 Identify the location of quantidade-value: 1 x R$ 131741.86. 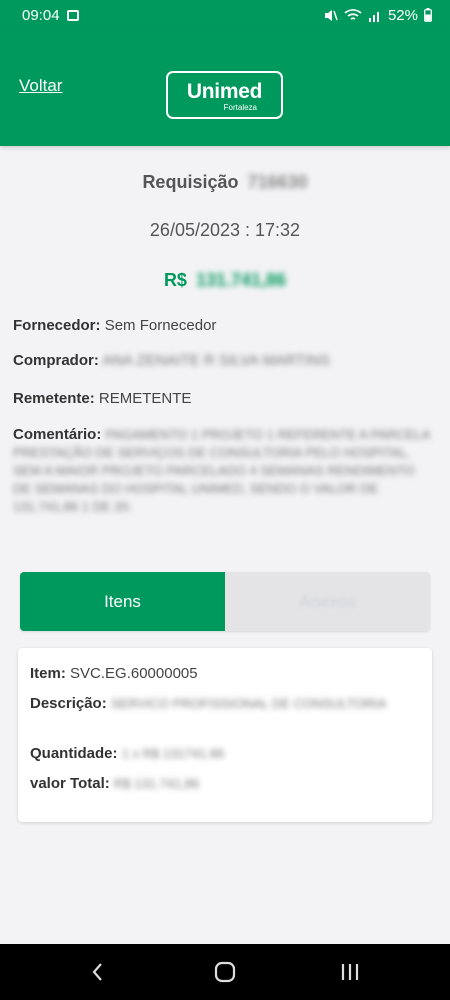
(173, 753).